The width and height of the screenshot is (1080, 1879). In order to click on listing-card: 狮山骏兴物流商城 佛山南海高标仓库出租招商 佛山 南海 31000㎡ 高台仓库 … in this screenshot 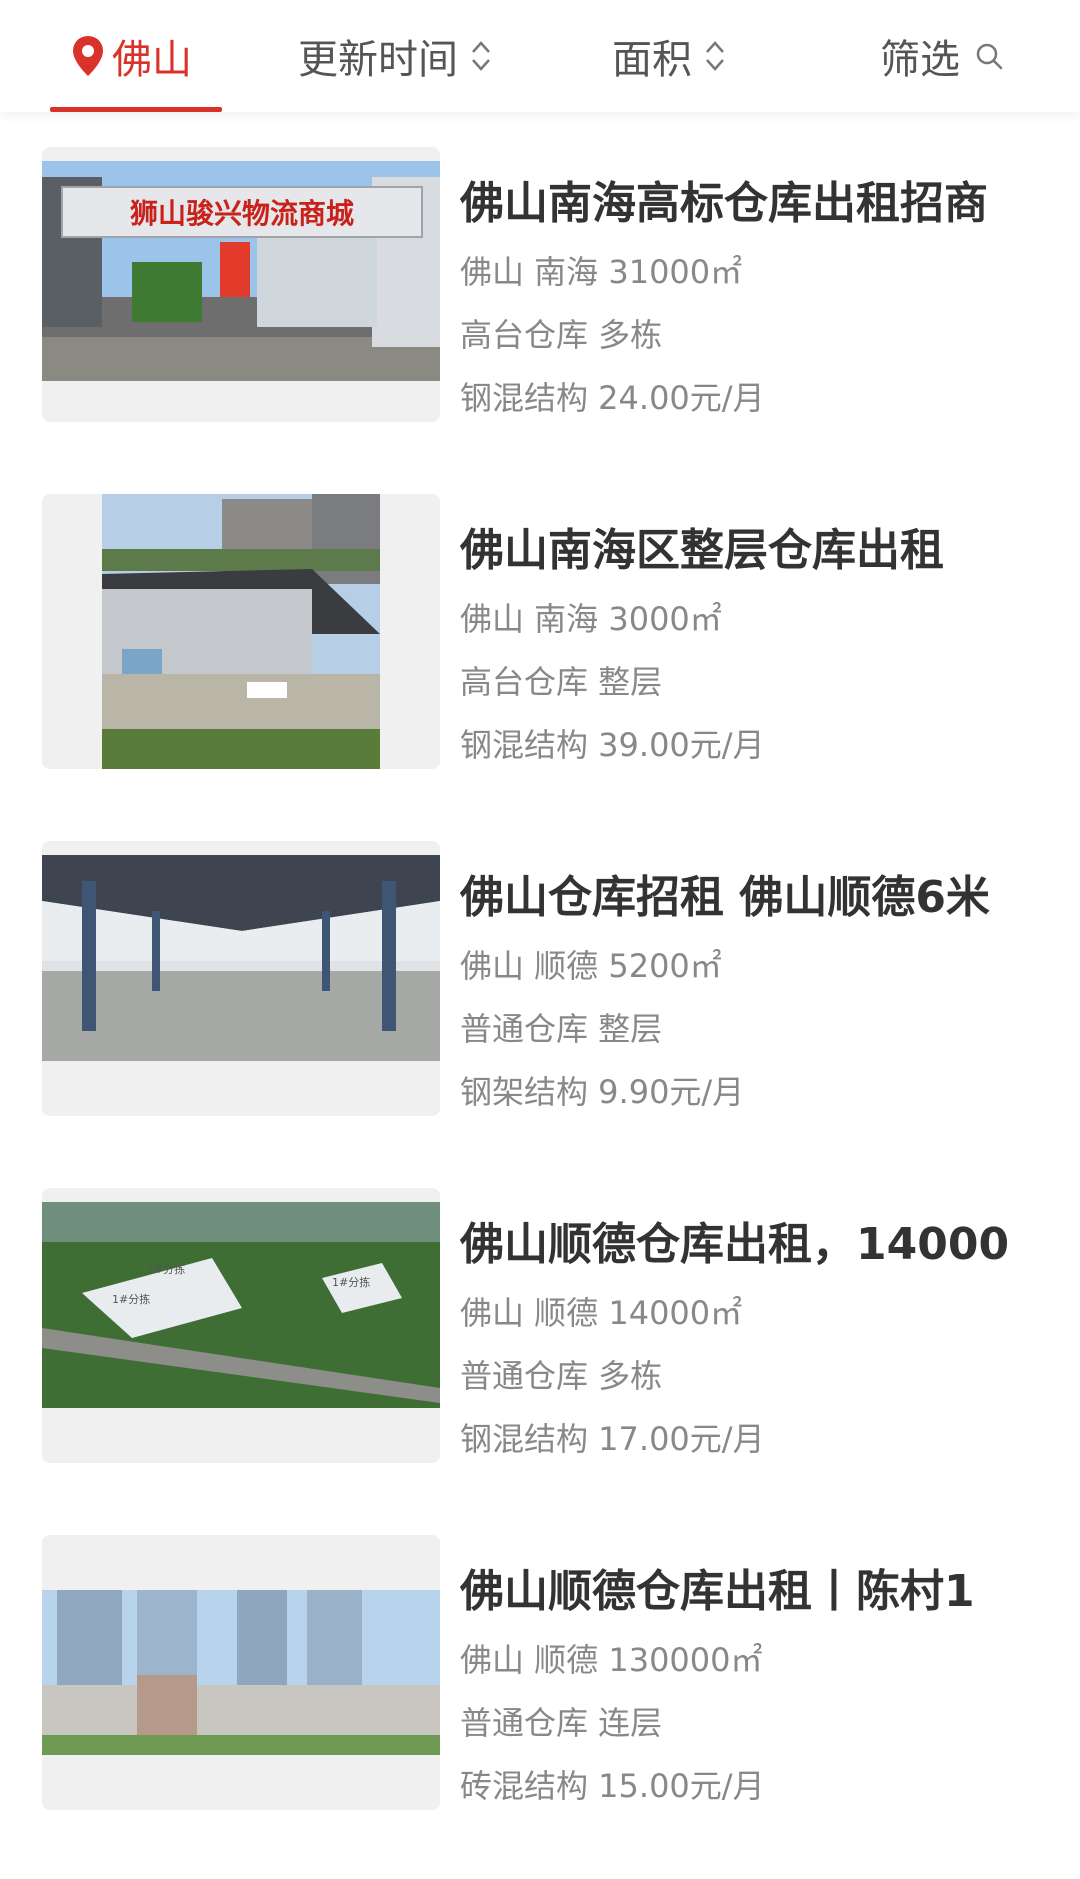, I will do `click(540, 287)`.